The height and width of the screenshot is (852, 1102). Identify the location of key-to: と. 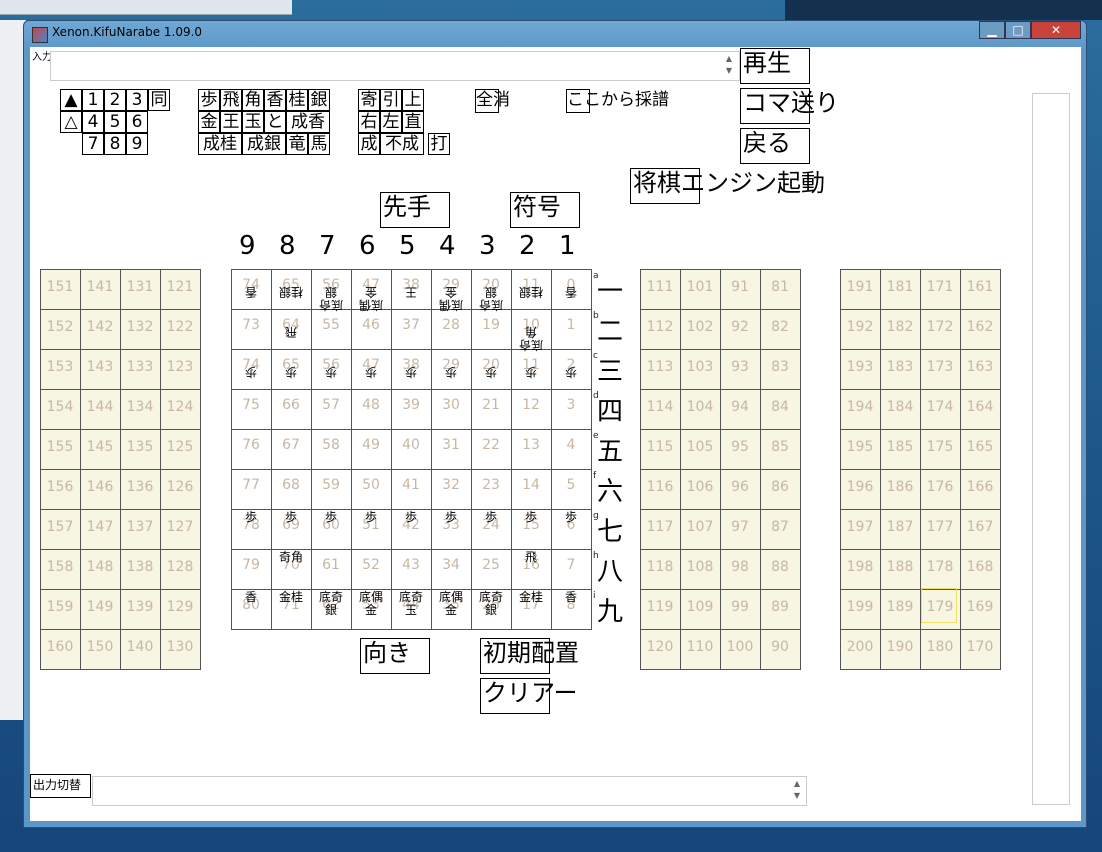
(275, 122).